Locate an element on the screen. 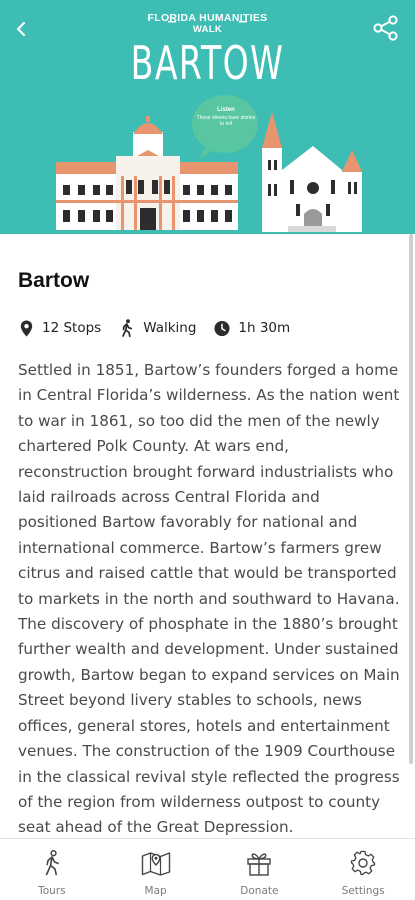 Image resolution: width=415 pixels, height=900 pixels. tour-meta: 12 Stops Walking 1h 30m is located at coordinates (208, 328).